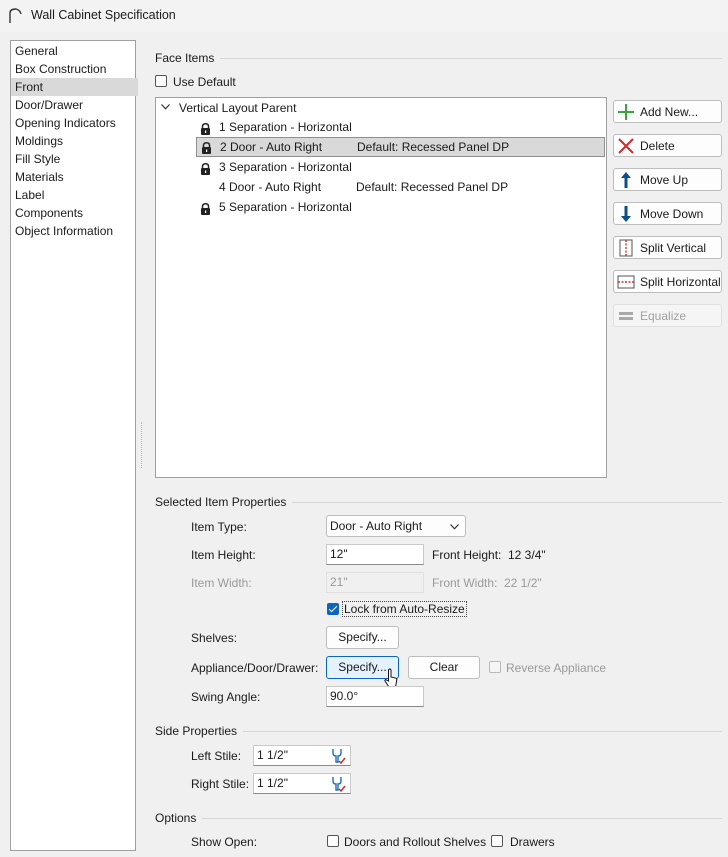 The height and width of the screenshot is (857, 728). What do you see at coordinates (199, 731) in the screenshot?
I see `side-properties-label: Side Properties` at bounding box center [199, 731].